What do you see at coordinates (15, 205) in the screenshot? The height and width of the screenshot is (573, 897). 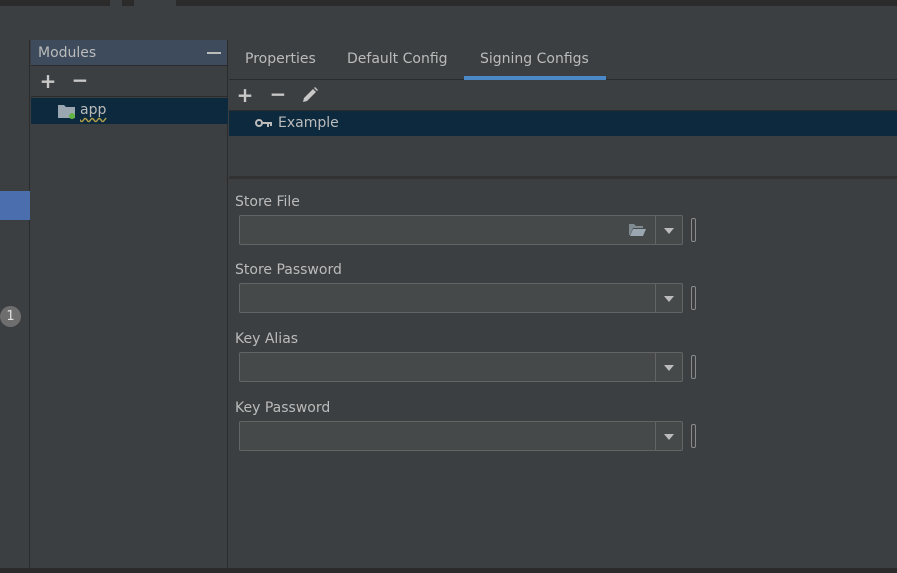 I see `left-nav-selected-item` at bounding box center [15, 205].